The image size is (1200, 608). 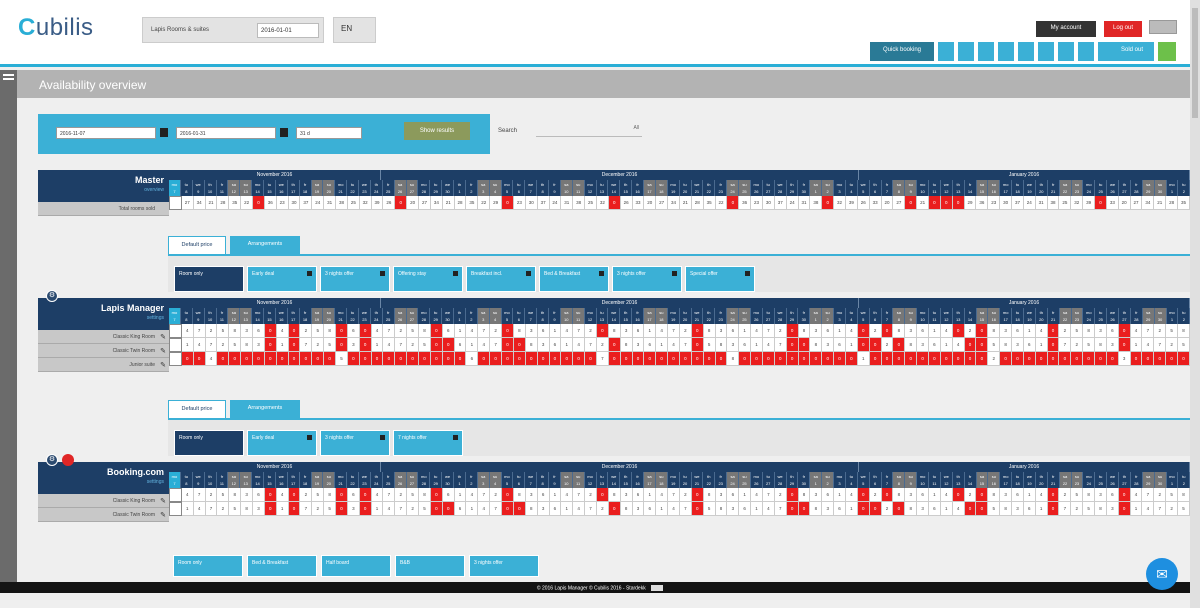 What do you see at coordinates (163, 337) in the screenshot?
I see `edit-icon: ✎` at bounding box center [163, 337].